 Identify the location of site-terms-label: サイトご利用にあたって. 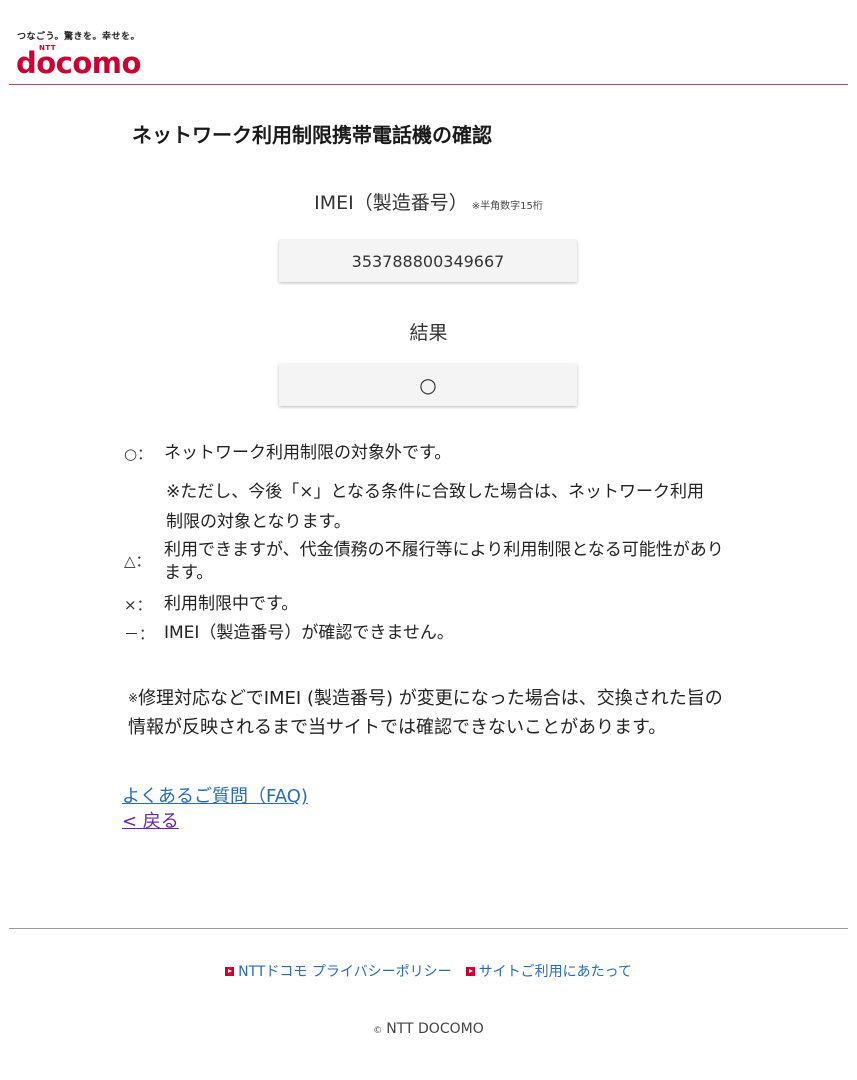
(555, 972).